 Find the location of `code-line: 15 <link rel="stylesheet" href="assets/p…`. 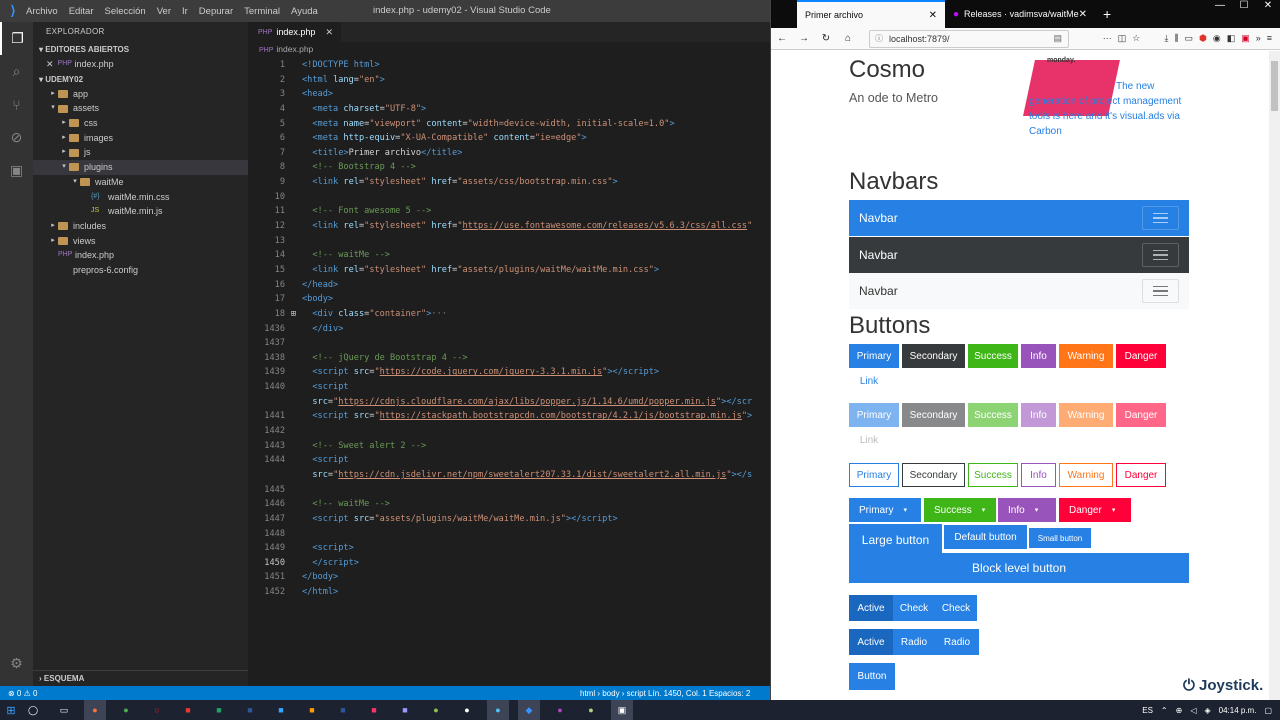

code-line: 15 <link rel="stylesheet" href="assets/p… is located at coordinates (509, 270).